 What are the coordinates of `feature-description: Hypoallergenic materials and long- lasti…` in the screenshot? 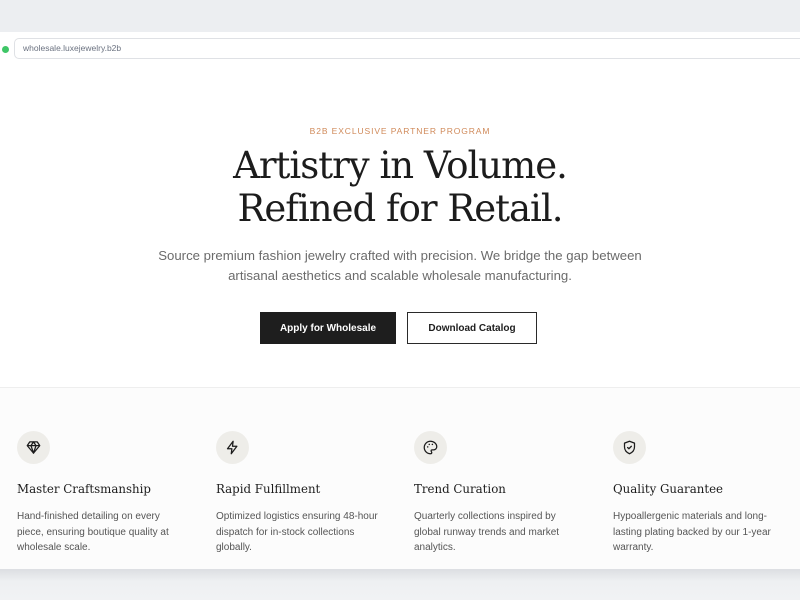 It's located at (692, 532).